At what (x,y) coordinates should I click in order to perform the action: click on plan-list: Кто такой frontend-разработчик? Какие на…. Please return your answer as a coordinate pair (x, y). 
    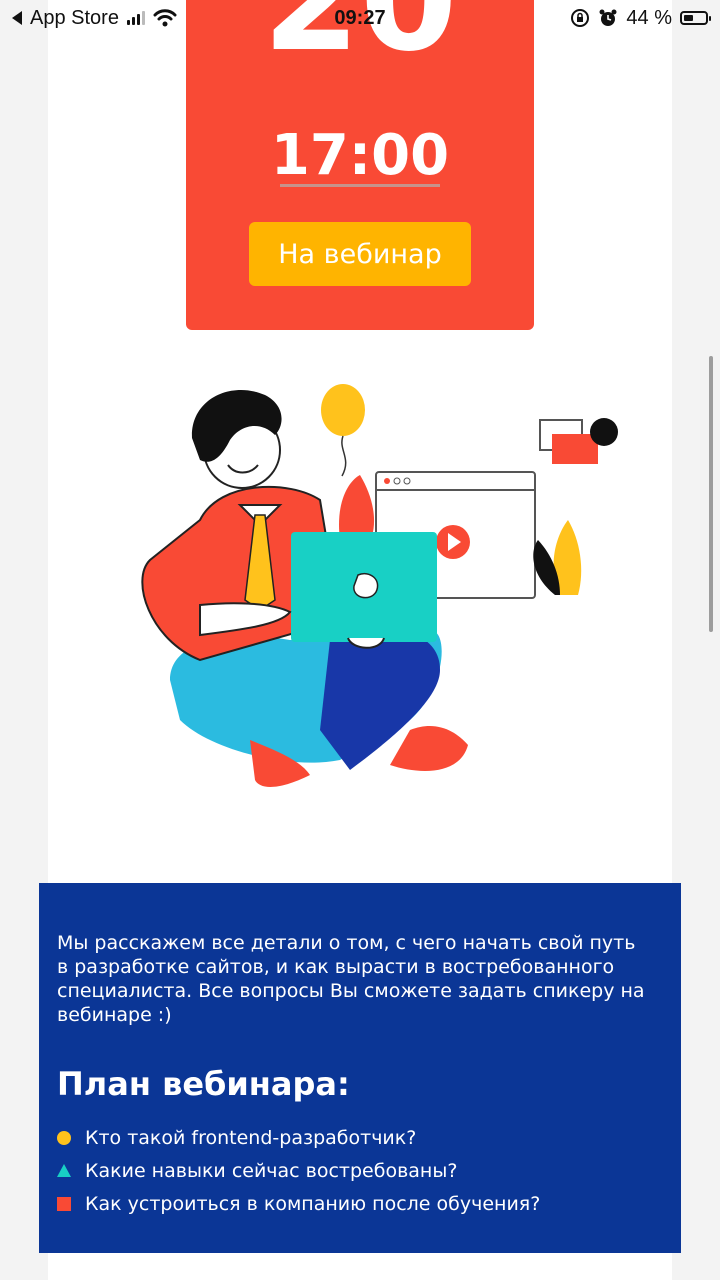
    Looking at the image, I should click on (298, 1170).